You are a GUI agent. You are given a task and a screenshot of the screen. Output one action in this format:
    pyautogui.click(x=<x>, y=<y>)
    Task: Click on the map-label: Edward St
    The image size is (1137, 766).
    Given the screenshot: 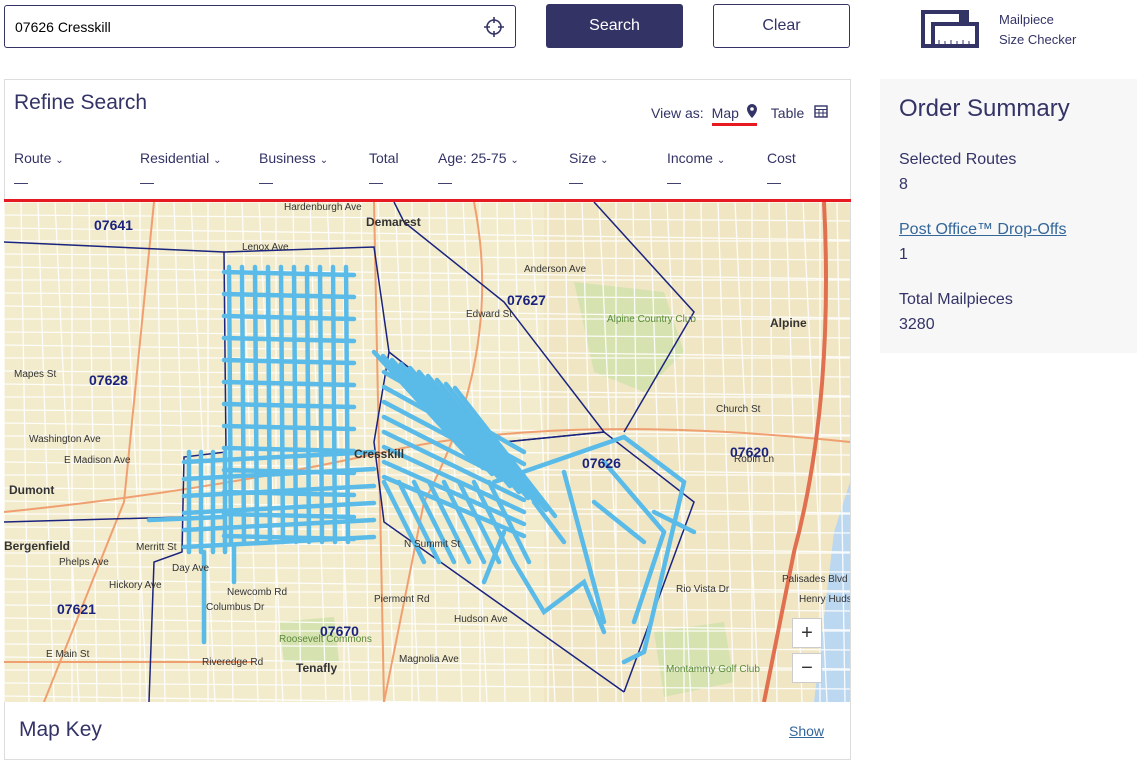 What is the action you would take?
    pyautogui.click(x=489, y=314)
    